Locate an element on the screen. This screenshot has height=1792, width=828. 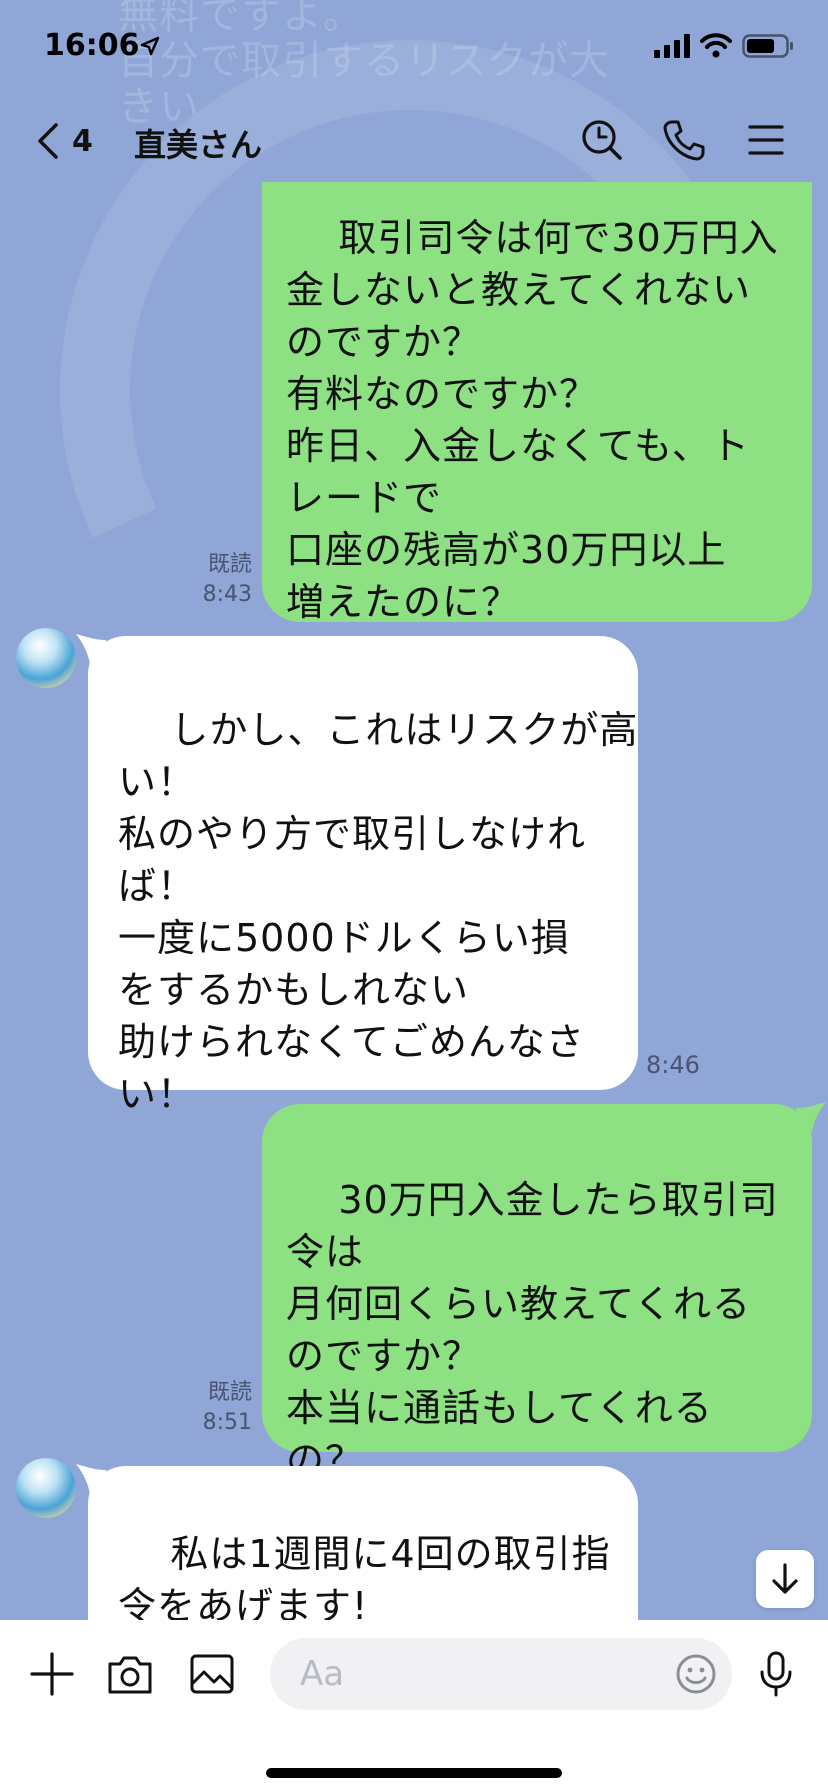
message-meta: 既読 8:43 is located at coordinates (221, 580).